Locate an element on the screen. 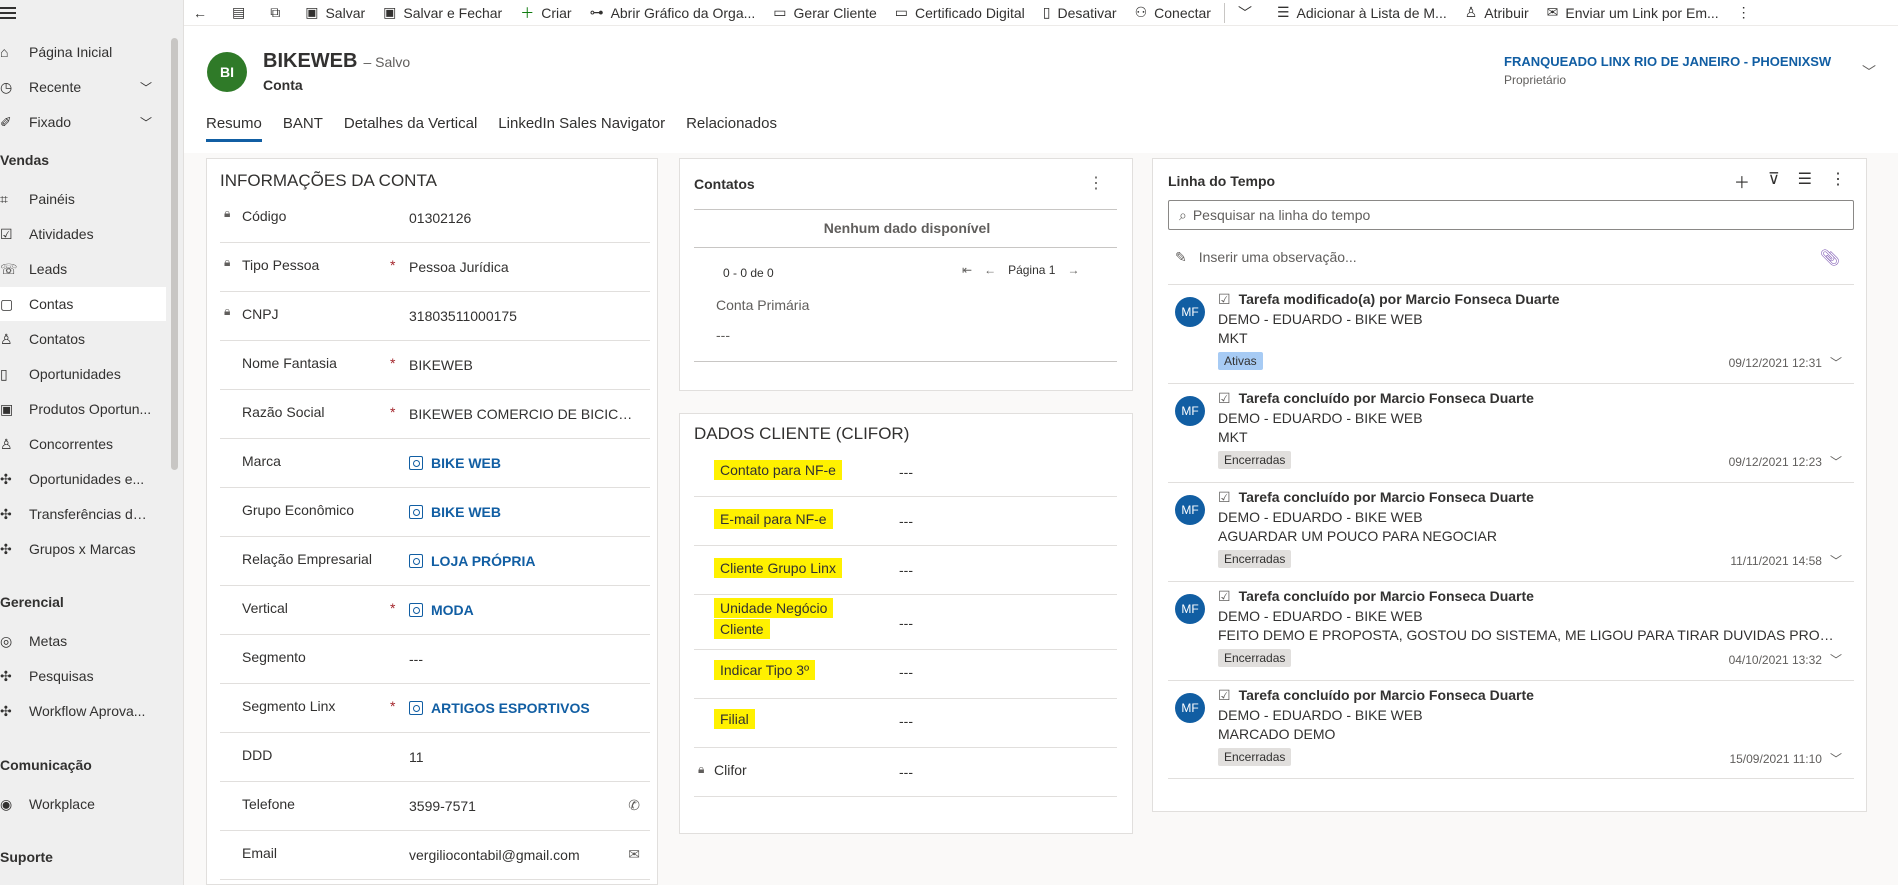 Image resolution: width=1898 pixels, height=885 pixels. field-tipo-pessoa: 🔒︎ Tipo Pessoa * Pessoa Jurídica is located at coordinates (435, 267).